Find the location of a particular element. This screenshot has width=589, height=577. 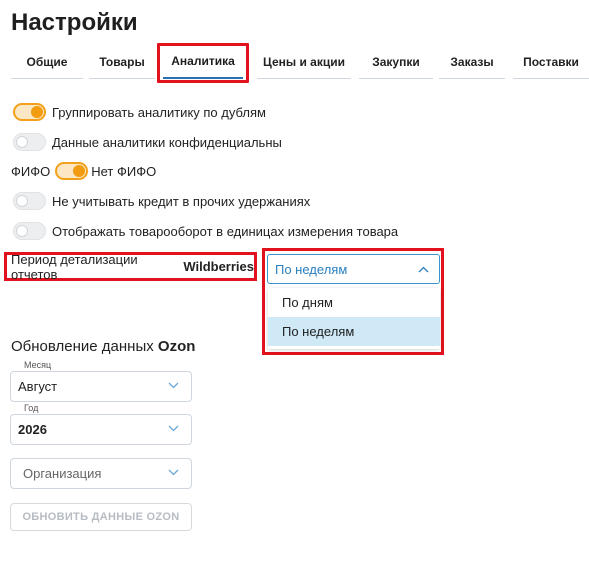

period-label-text: Период детализации отчетов is located at coordinates (74, 266).